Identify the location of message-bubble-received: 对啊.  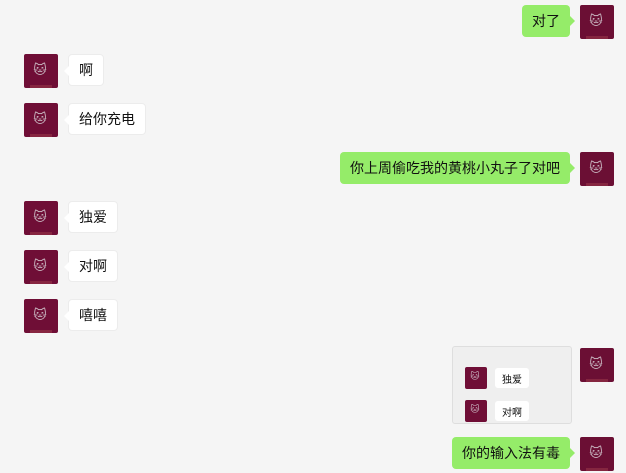
(91, 266).